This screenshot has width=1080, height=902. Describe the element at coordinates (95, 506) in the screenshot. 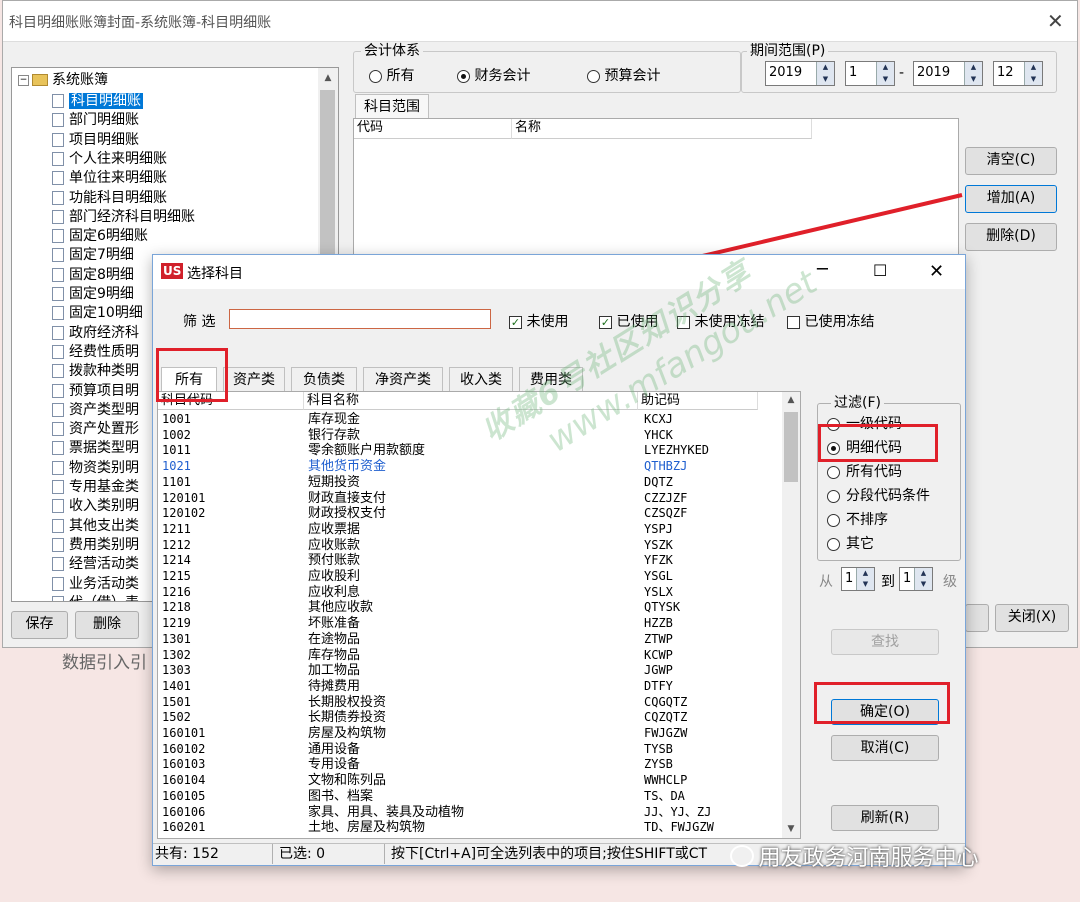

I see `tree-item: 收入类别明` at that location.